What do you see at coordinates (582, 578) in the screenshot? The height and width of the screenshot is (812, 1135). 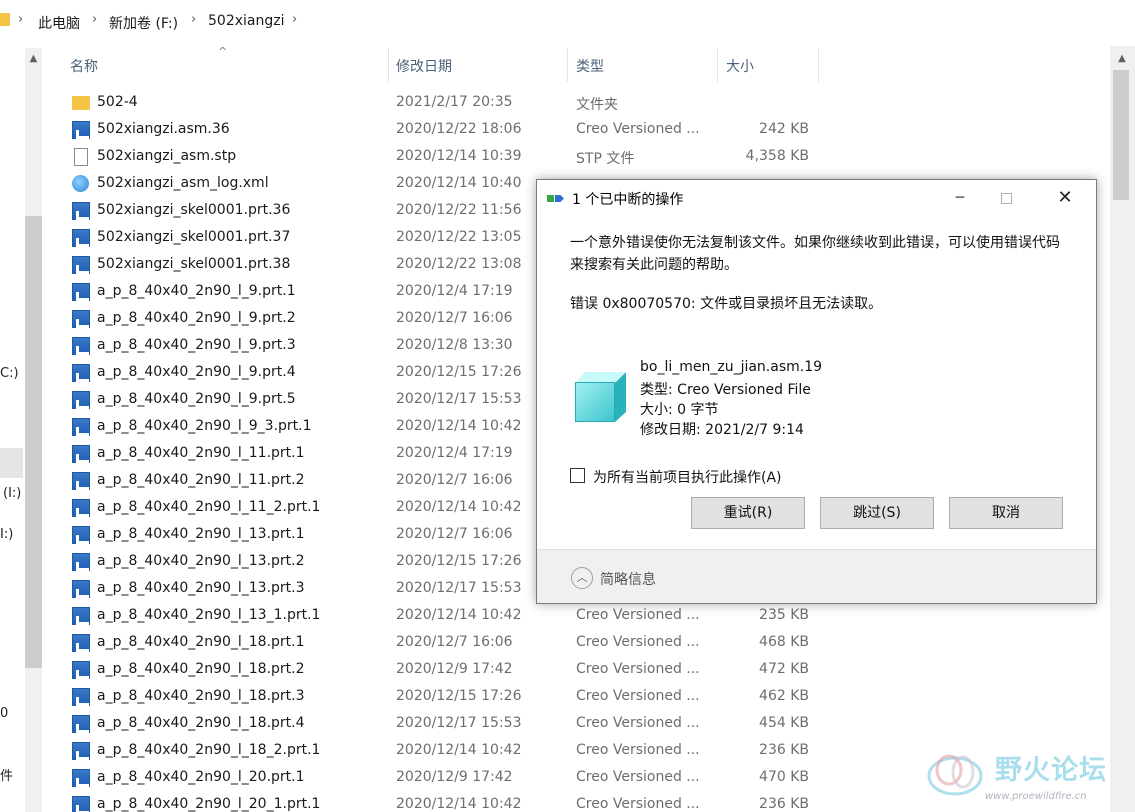 I see `chevron-up-icon: ︿` at bounding box center [582, 578].